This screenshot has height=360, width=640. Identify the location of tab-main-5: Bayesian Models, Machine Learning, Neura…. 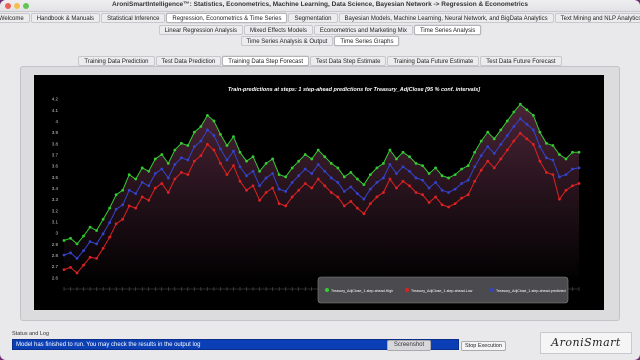
(446, 18).